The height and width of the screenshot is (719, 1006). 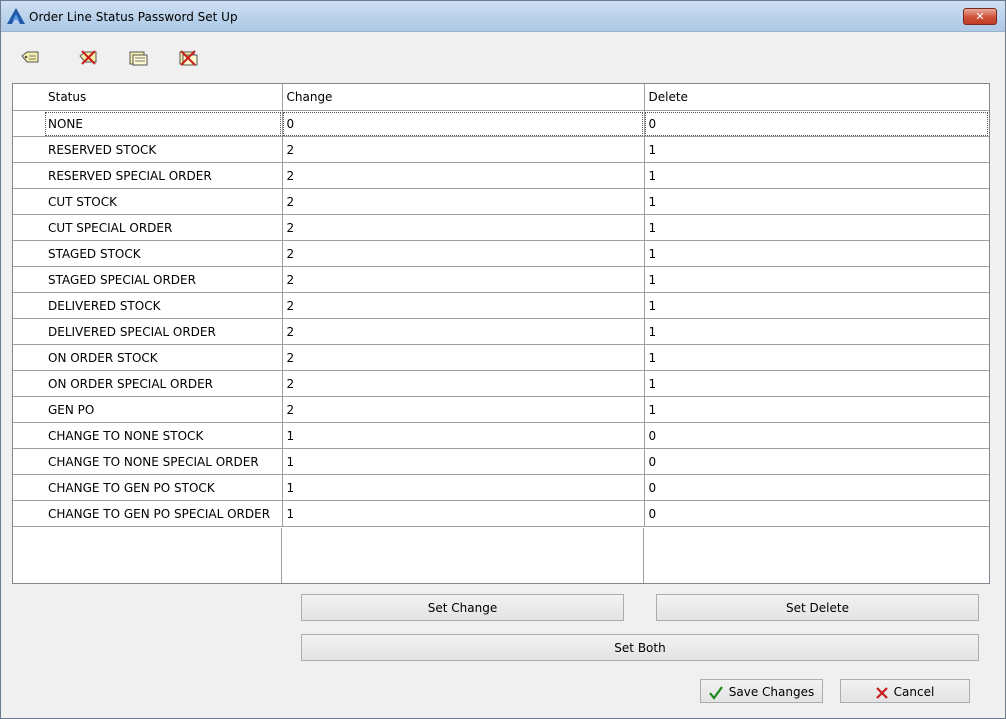 What do you see at coordinates (163, 383) in the screenshot?
I see `status-cell: ON ORDER SPECIAL ORDER` at bounding box center [163, 383].